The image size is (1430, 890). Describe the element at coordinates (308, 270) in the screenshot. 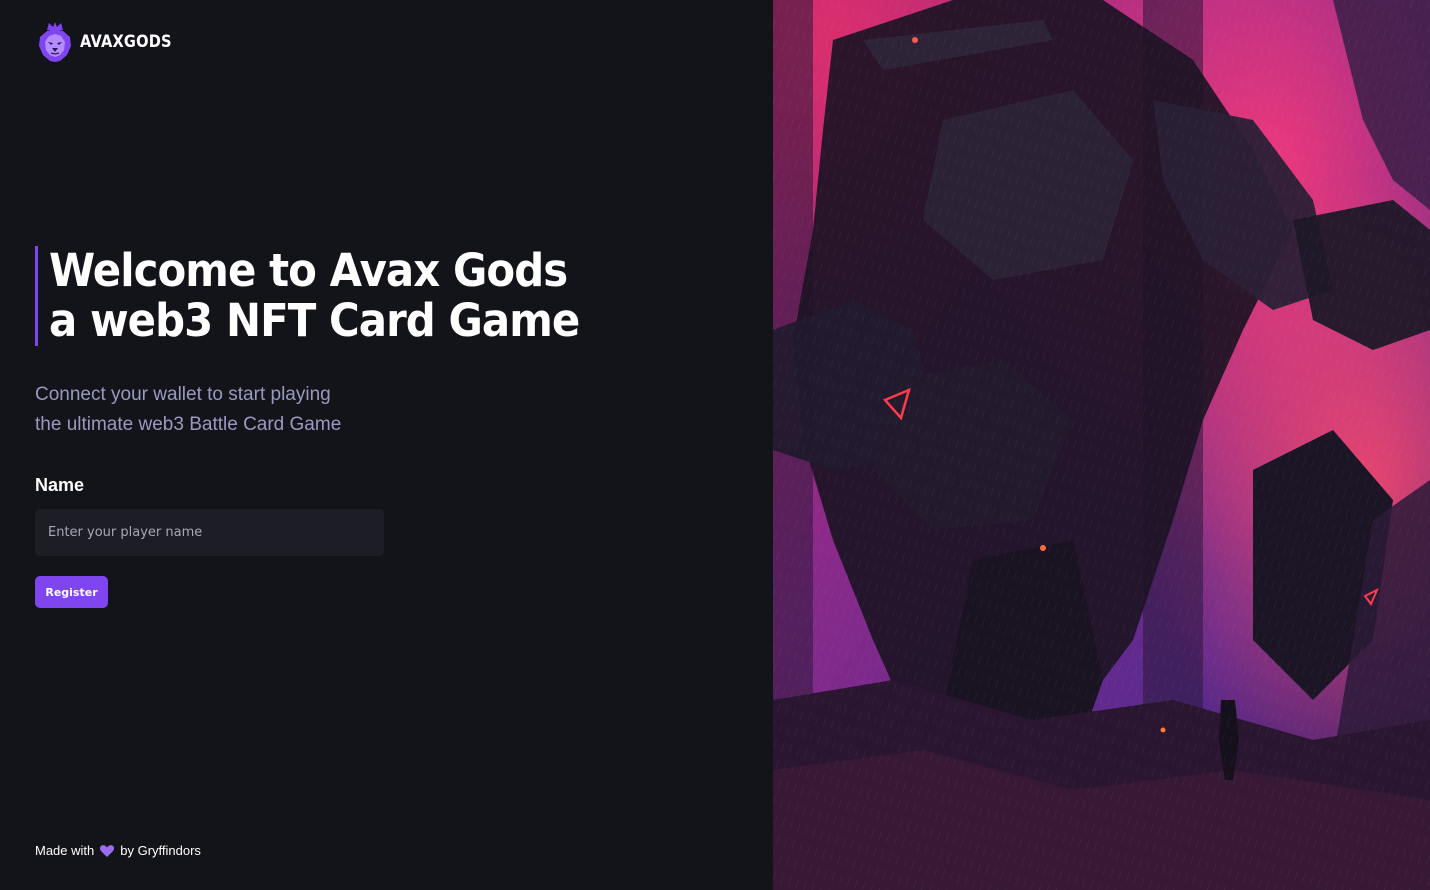

I see `hero-title-line-1: Welcome to Avax Gods` at that location.